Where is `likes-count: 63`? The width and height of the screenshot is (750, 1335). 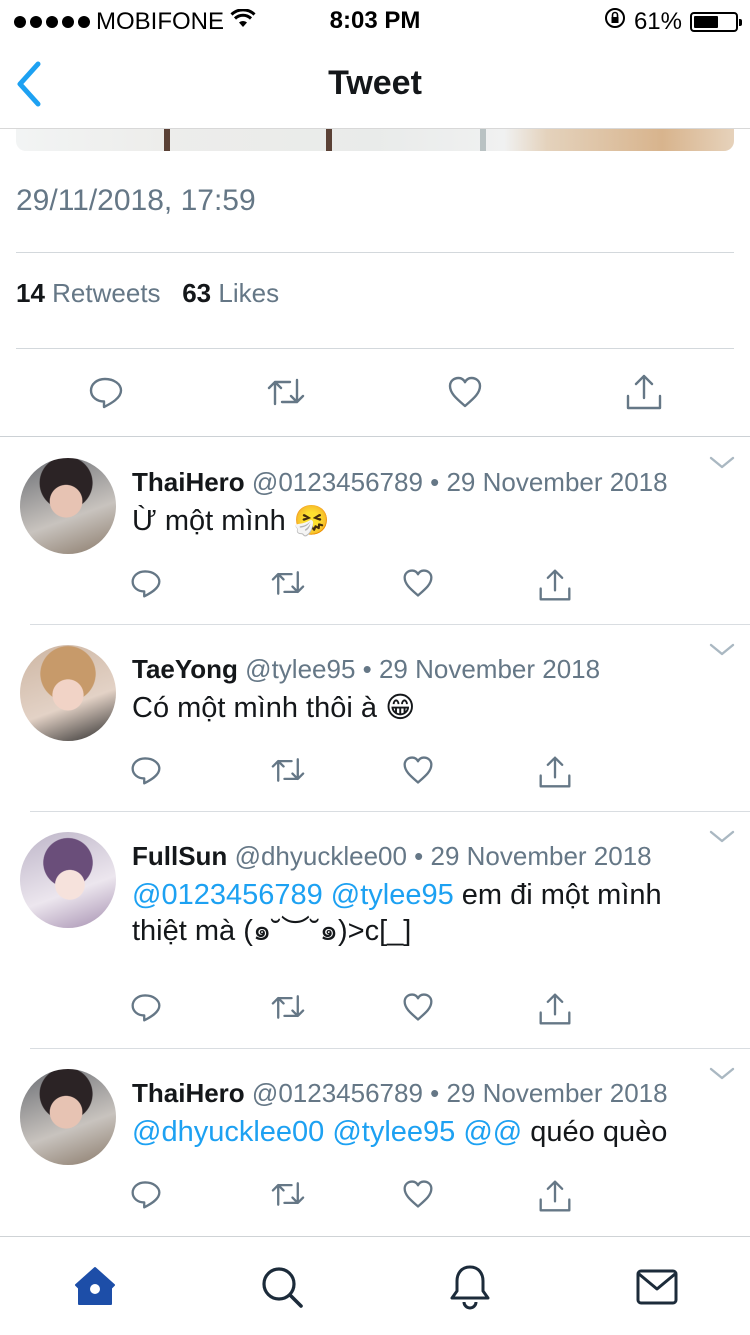
likes-count: 63 is located at coordinates (196, 293).